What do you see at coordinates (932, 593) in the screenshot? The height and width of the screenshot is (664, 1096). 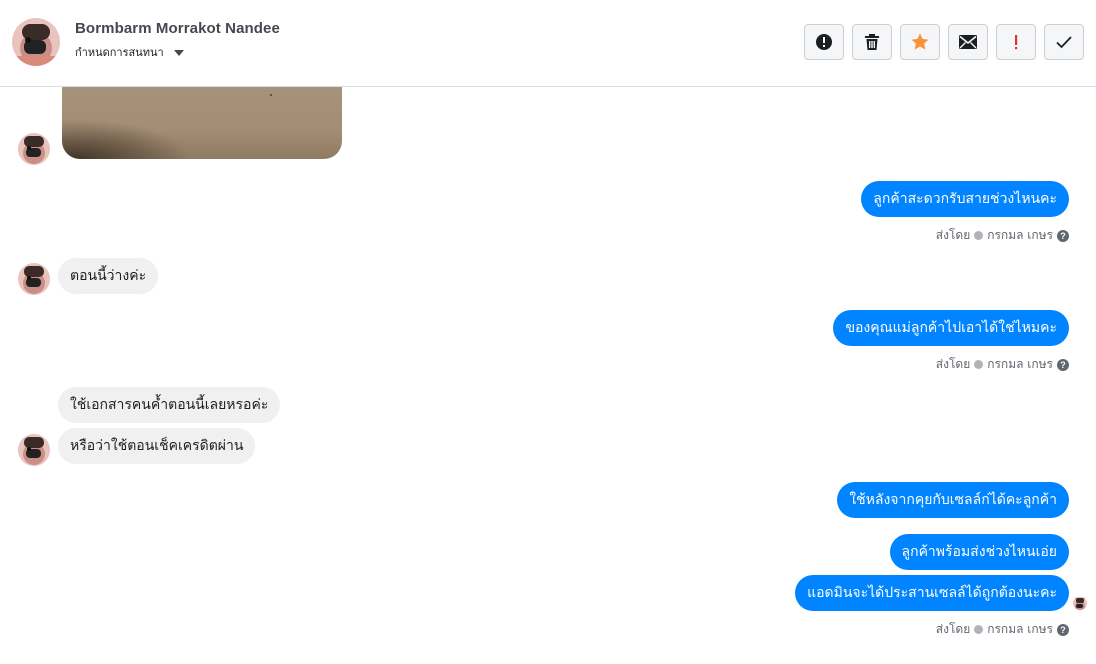 I see `outgoing-message: แอดมินจะได้ประสานเซลล์ได้ถูกต้องนะคะ` at bounding box center [932, 593].